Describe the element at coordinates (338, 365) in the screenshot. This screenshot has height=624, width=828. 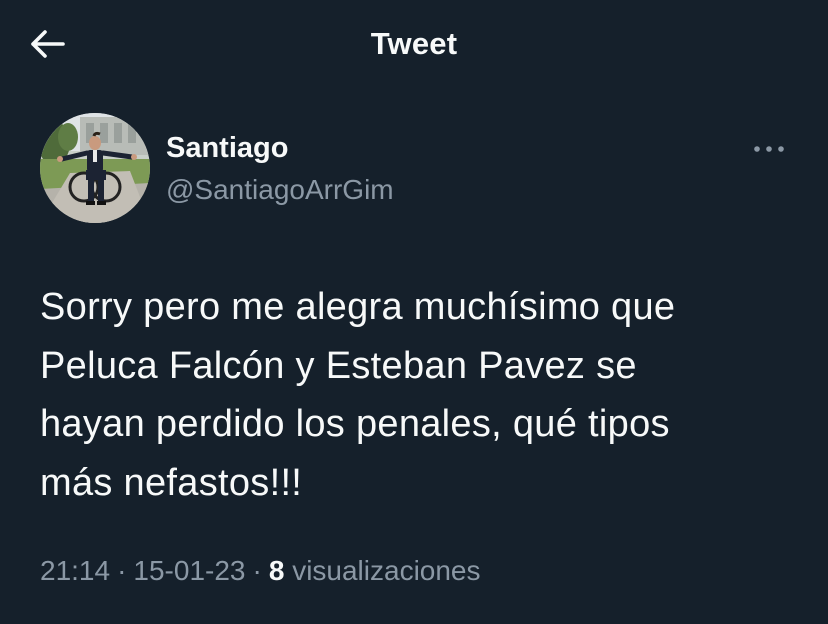
I see `tweet-text-line: Peluca Falcón y Esteban Pavez se` at that location.